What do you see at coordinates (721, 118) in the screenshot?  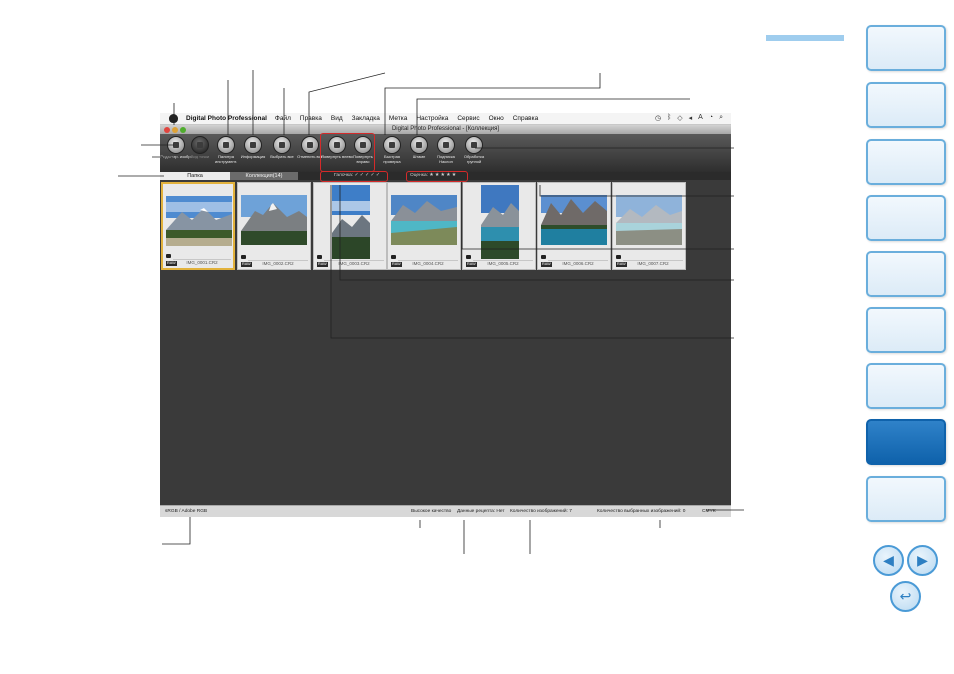 I see `spotlight-icon: ⌕` at bounding box center [721, 118].